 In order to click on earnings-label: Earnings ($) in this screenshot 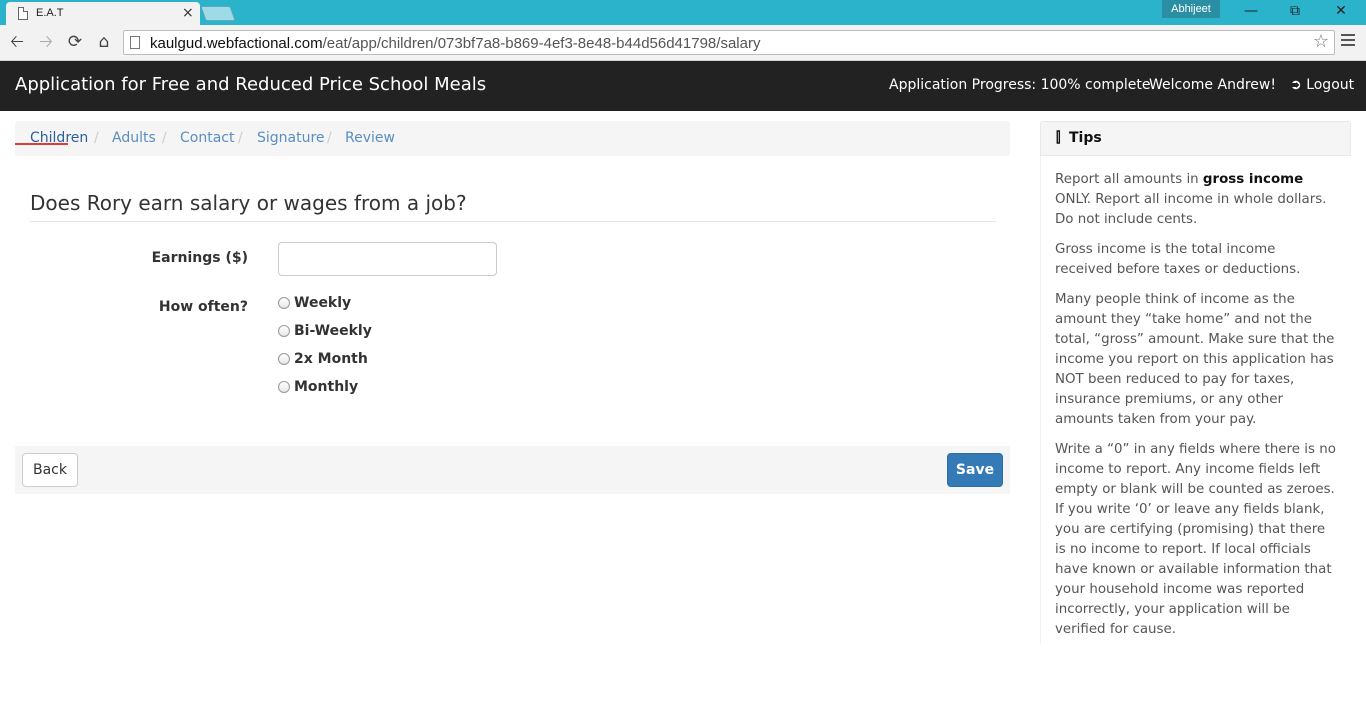, I will do `click(199, 258)`.